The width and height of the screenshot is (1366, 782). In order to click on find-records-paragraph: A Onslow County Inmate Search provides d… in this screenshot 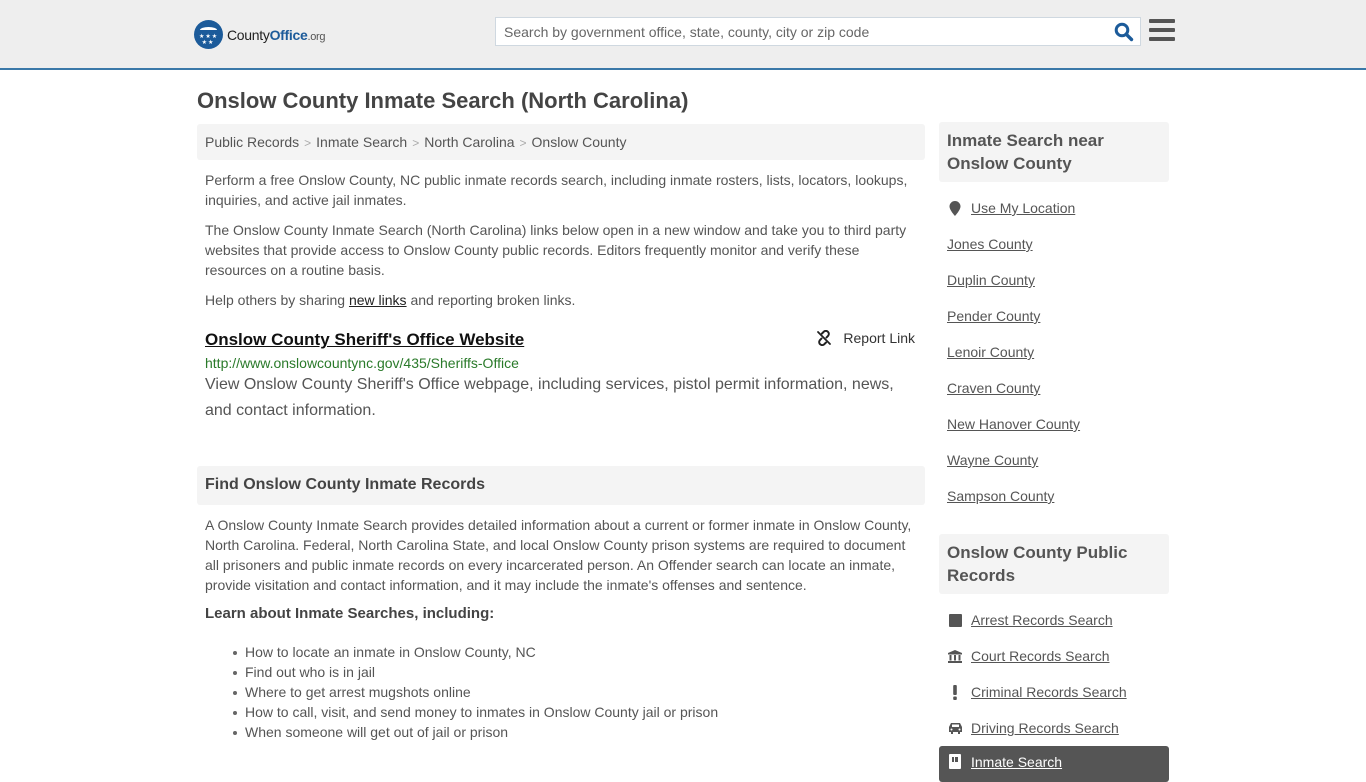, I will do `click(558, 555)`.